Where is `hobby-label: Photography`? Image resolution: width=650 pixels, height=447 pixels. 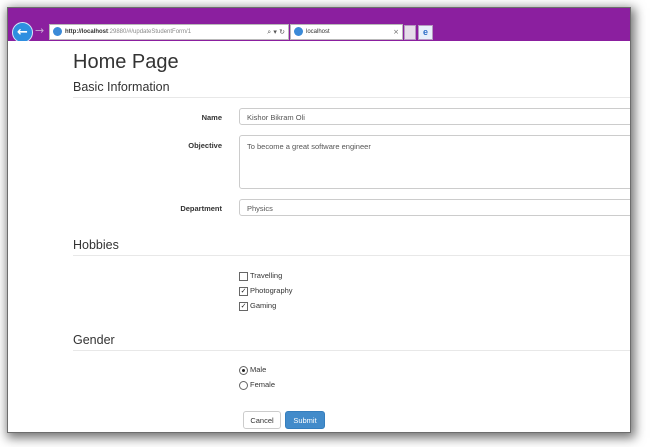
hobby-label: Photography is located at coordinates (271, 290).